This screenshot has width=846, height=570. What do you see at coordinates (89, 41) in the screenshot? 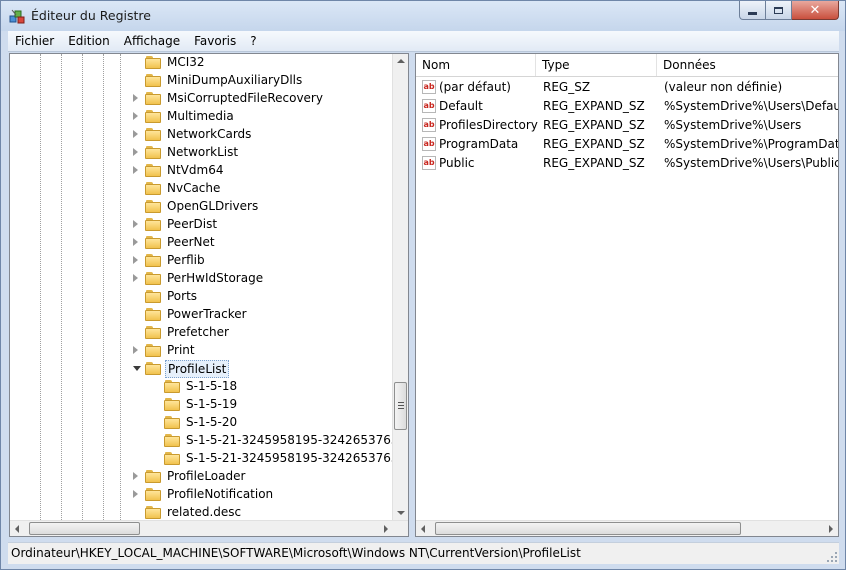
I see `menu-edition: Edition` at bounding box center [89, 41].